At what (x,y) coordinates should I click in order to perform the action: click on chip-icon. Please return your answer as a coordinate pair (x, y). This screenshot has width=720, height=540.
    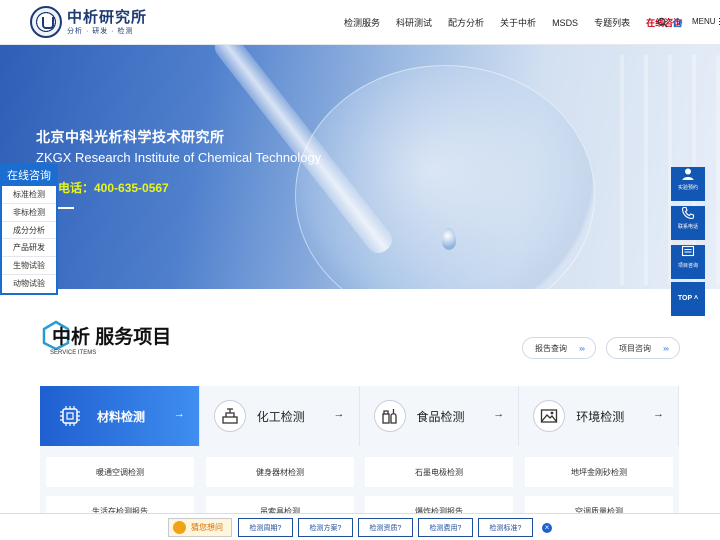
    Looking at the image, I should click on (70, 416).